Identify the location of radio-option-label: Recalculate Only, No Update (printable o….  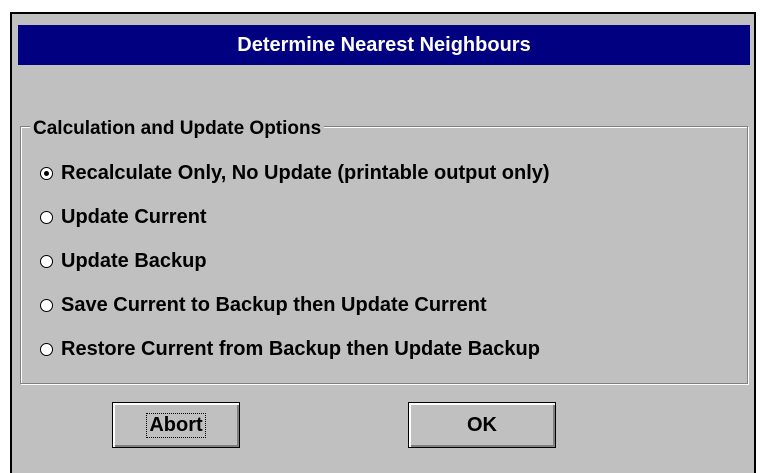
(305, 173).